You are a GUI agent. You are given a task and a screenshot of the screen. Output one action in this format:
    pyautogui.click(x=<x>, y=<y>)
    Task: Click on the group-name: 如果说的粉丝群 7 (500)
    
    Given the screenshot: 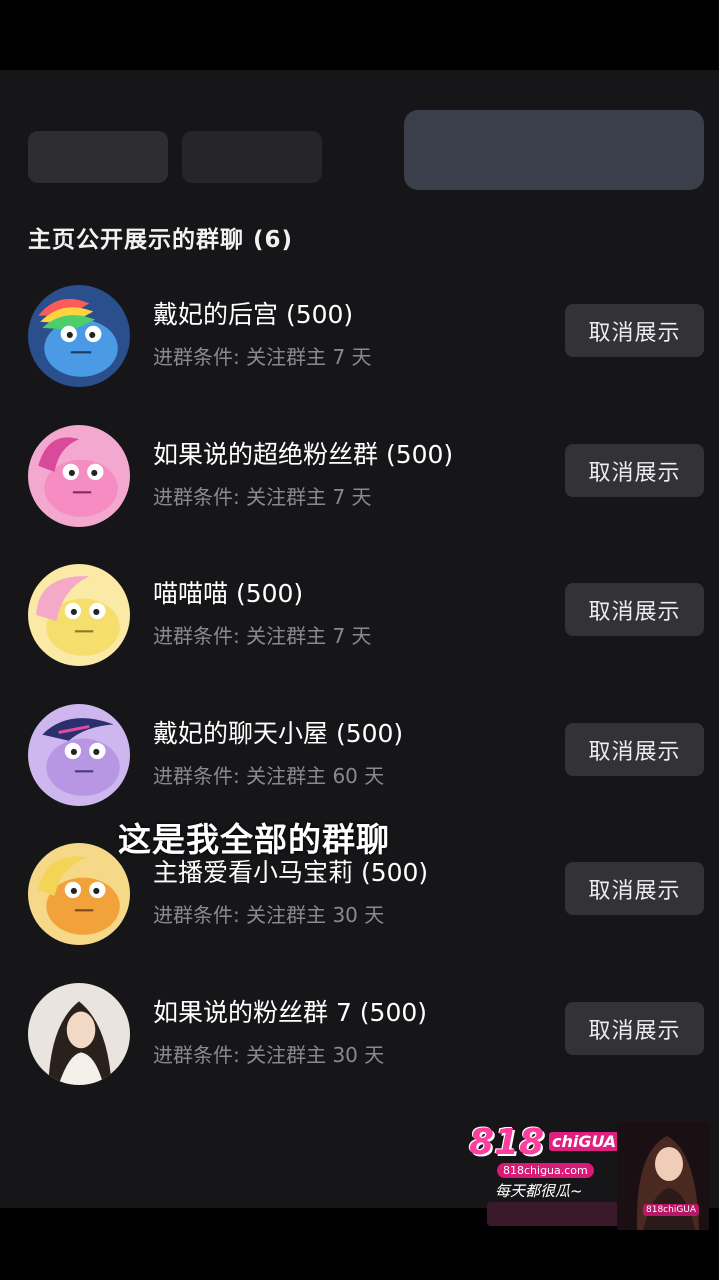 What is the action you would take?
    pyautogui.click(x=290, y=1012)
    